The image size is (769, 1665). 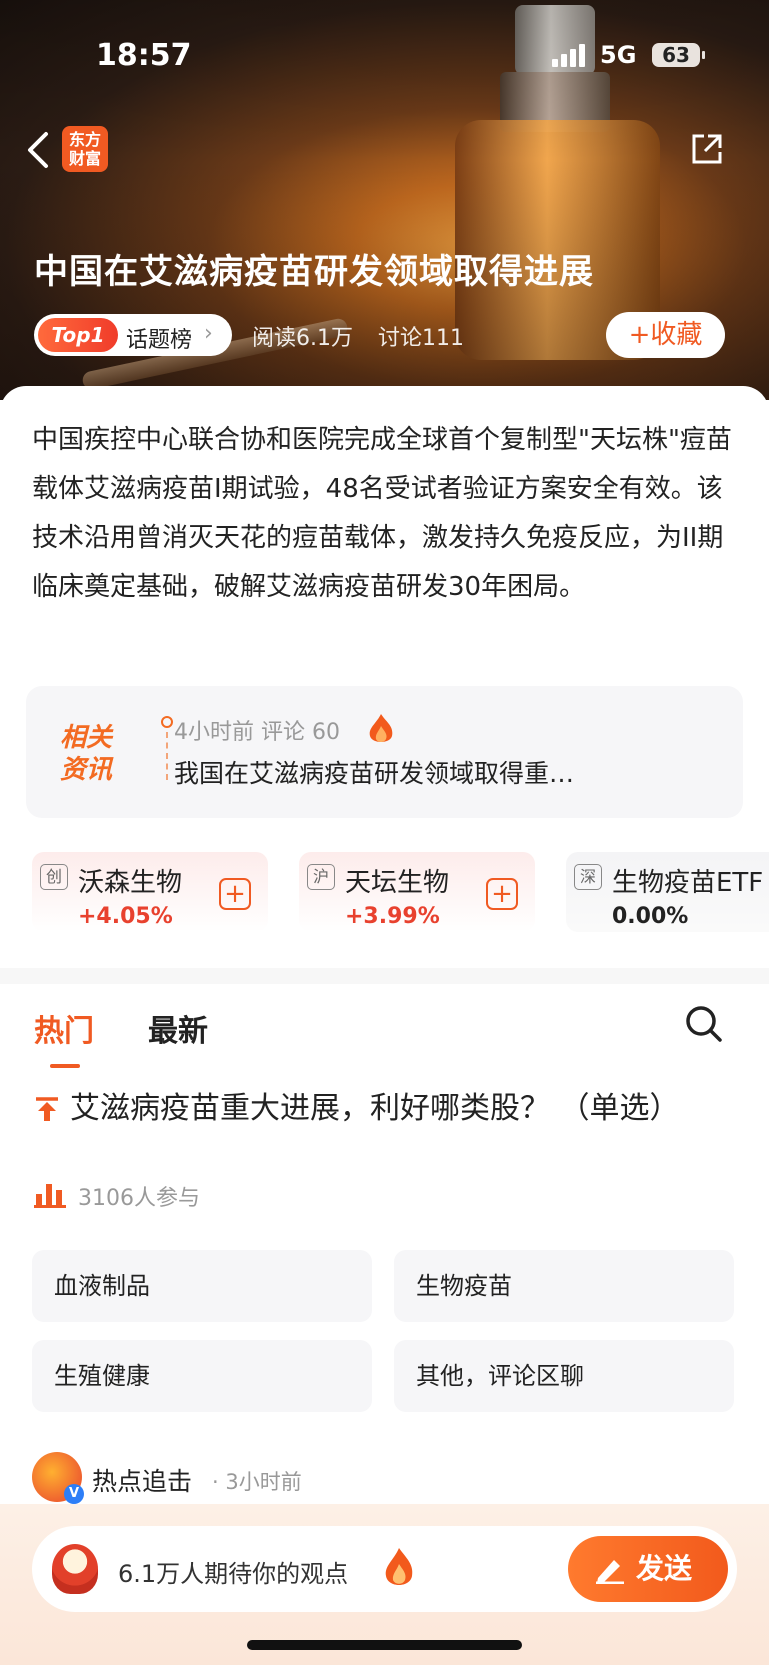 What do you see at coordinates (78, 335) in the screenshot?
I see `rank-pill: Top1` at bounding box center [78, 335].